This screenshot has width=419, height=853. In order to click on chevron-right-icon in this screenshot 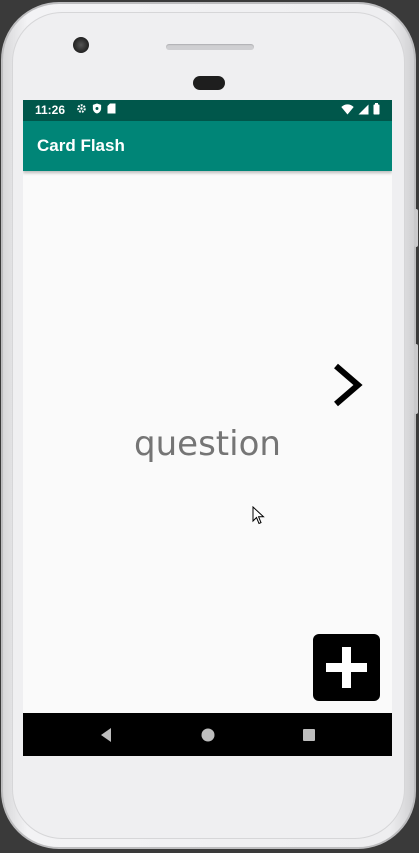, I will do `click(348, 385)`.